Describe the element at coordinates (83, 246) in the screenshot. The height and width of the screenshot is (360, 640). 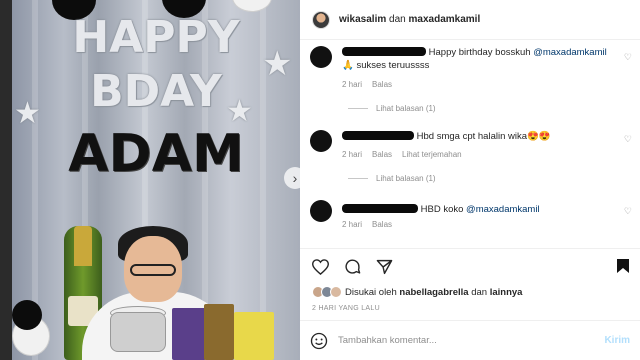
I see `bottle-neck` at that location.